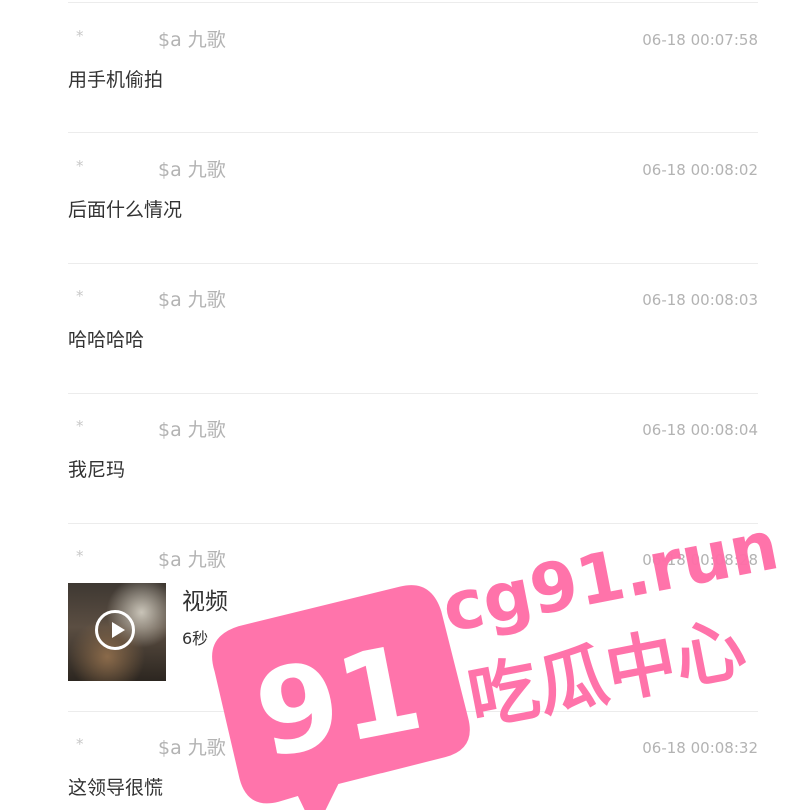 This screenshot has width=800, height=810. I want to click on video-thumbnail, so click(117, 632).